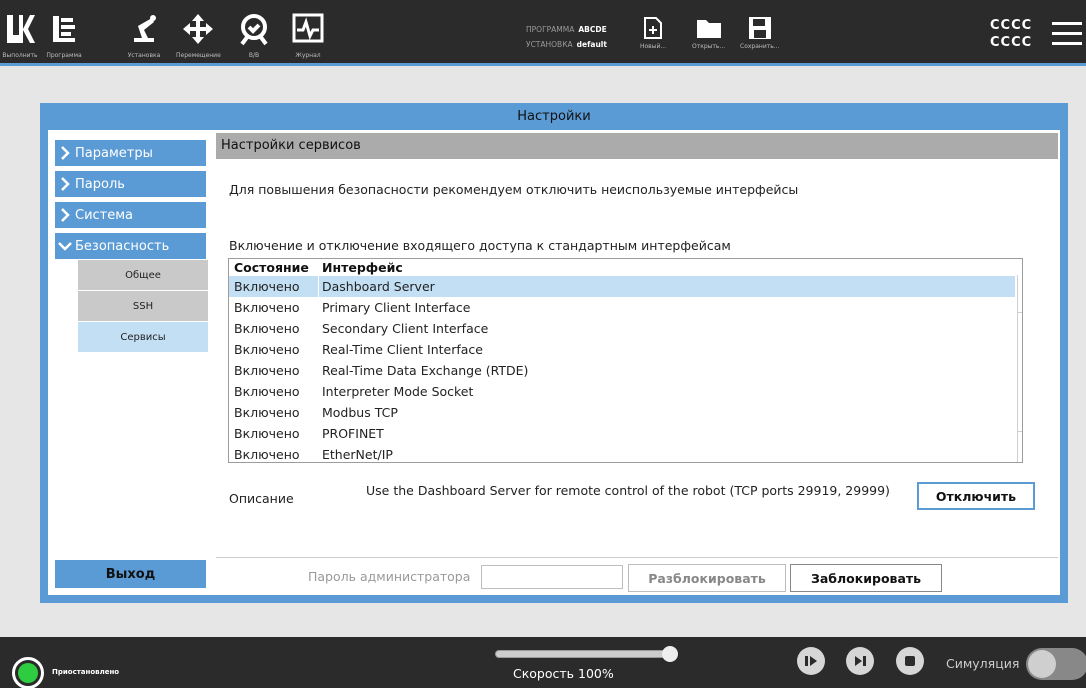 Image resolution: width=1086 pixels, height=688 pixels. Describe the element at coordinates (144, 29) in the screenshot. I see `robot-arm-icon` at that location.